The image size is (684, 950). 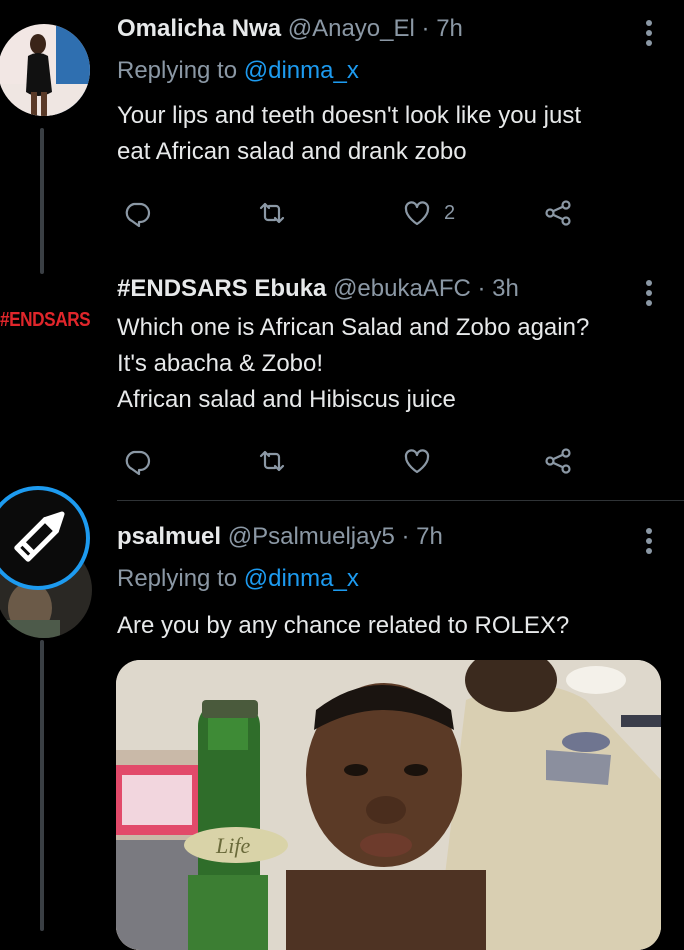 I want to click on action-bar, so click(x=352, y=461).